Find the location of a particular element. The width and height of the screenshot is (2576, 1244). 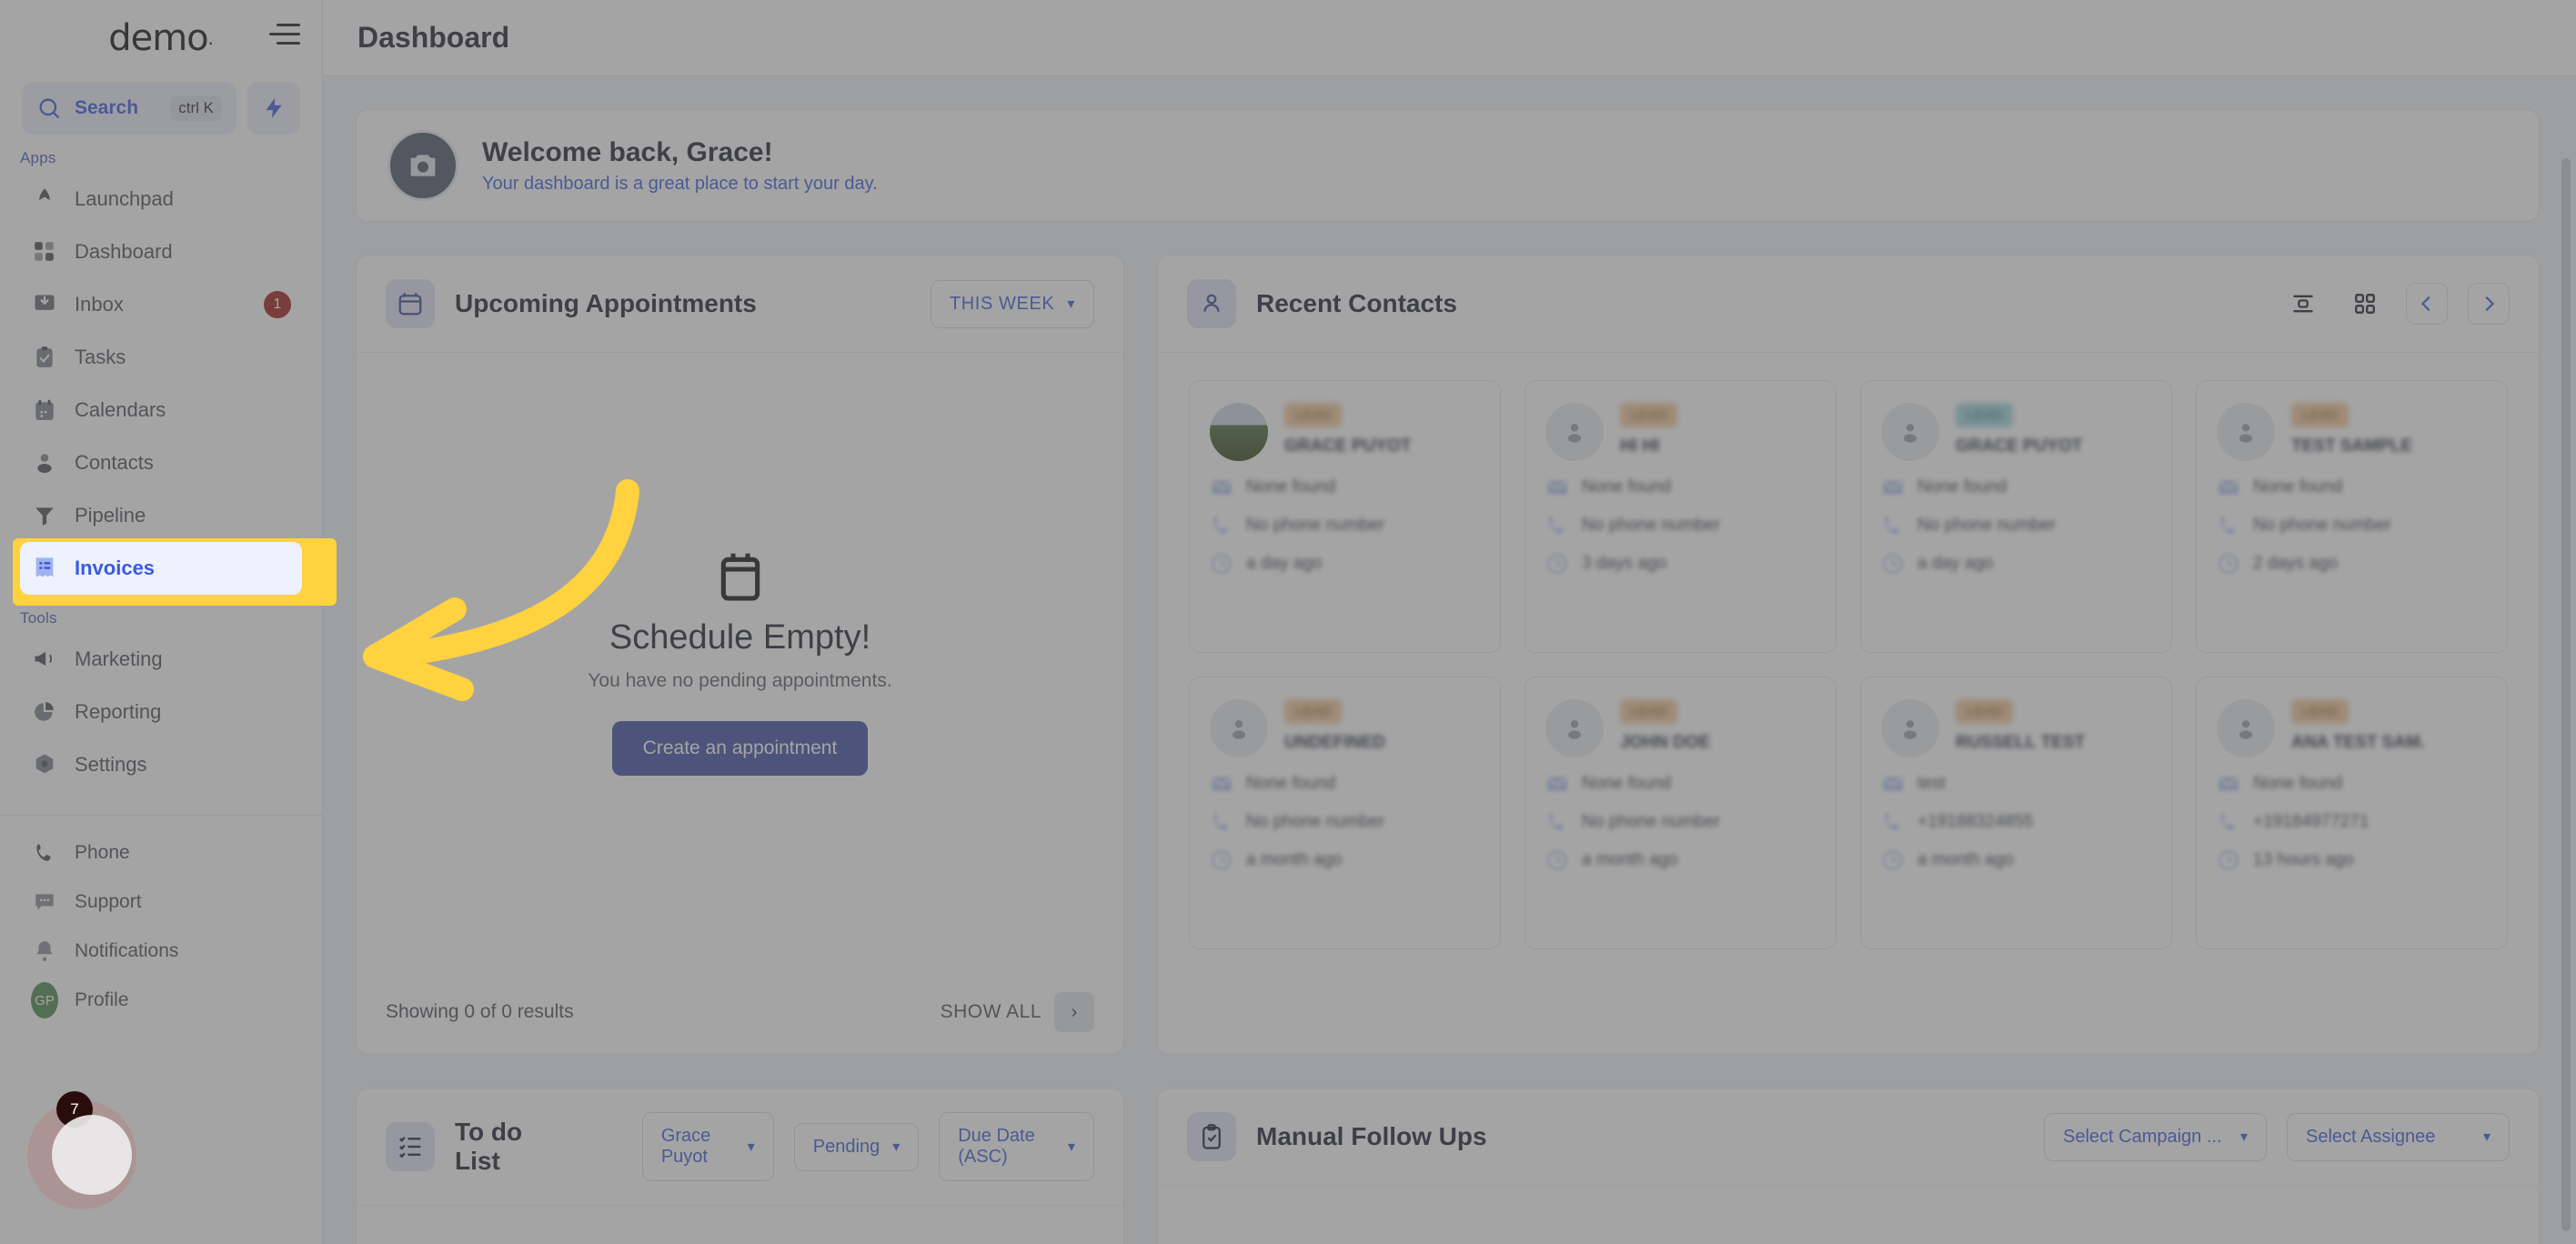

sidebar-item-label: Launchpad is located at coordinates (124, 198).